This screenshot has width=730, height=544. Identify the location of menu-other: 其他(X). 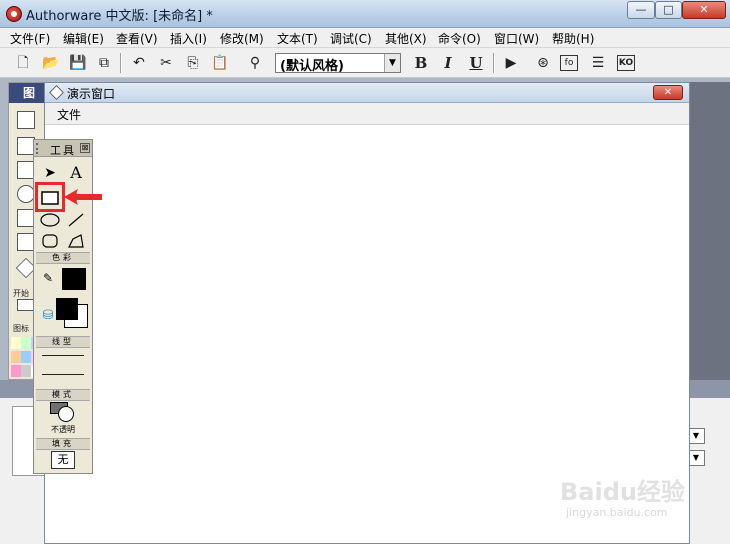
(406, 38).